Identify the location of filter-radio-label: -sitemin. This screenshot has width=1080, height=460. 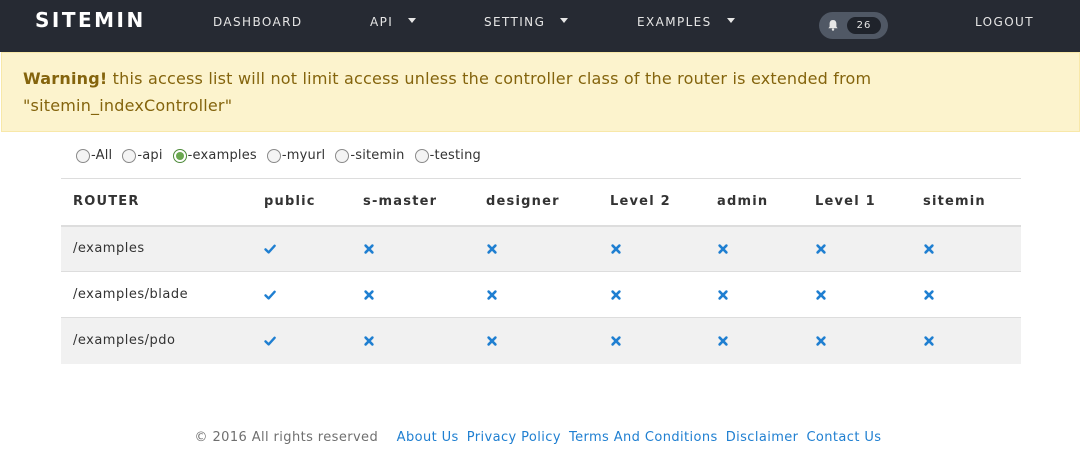
(377, 155).